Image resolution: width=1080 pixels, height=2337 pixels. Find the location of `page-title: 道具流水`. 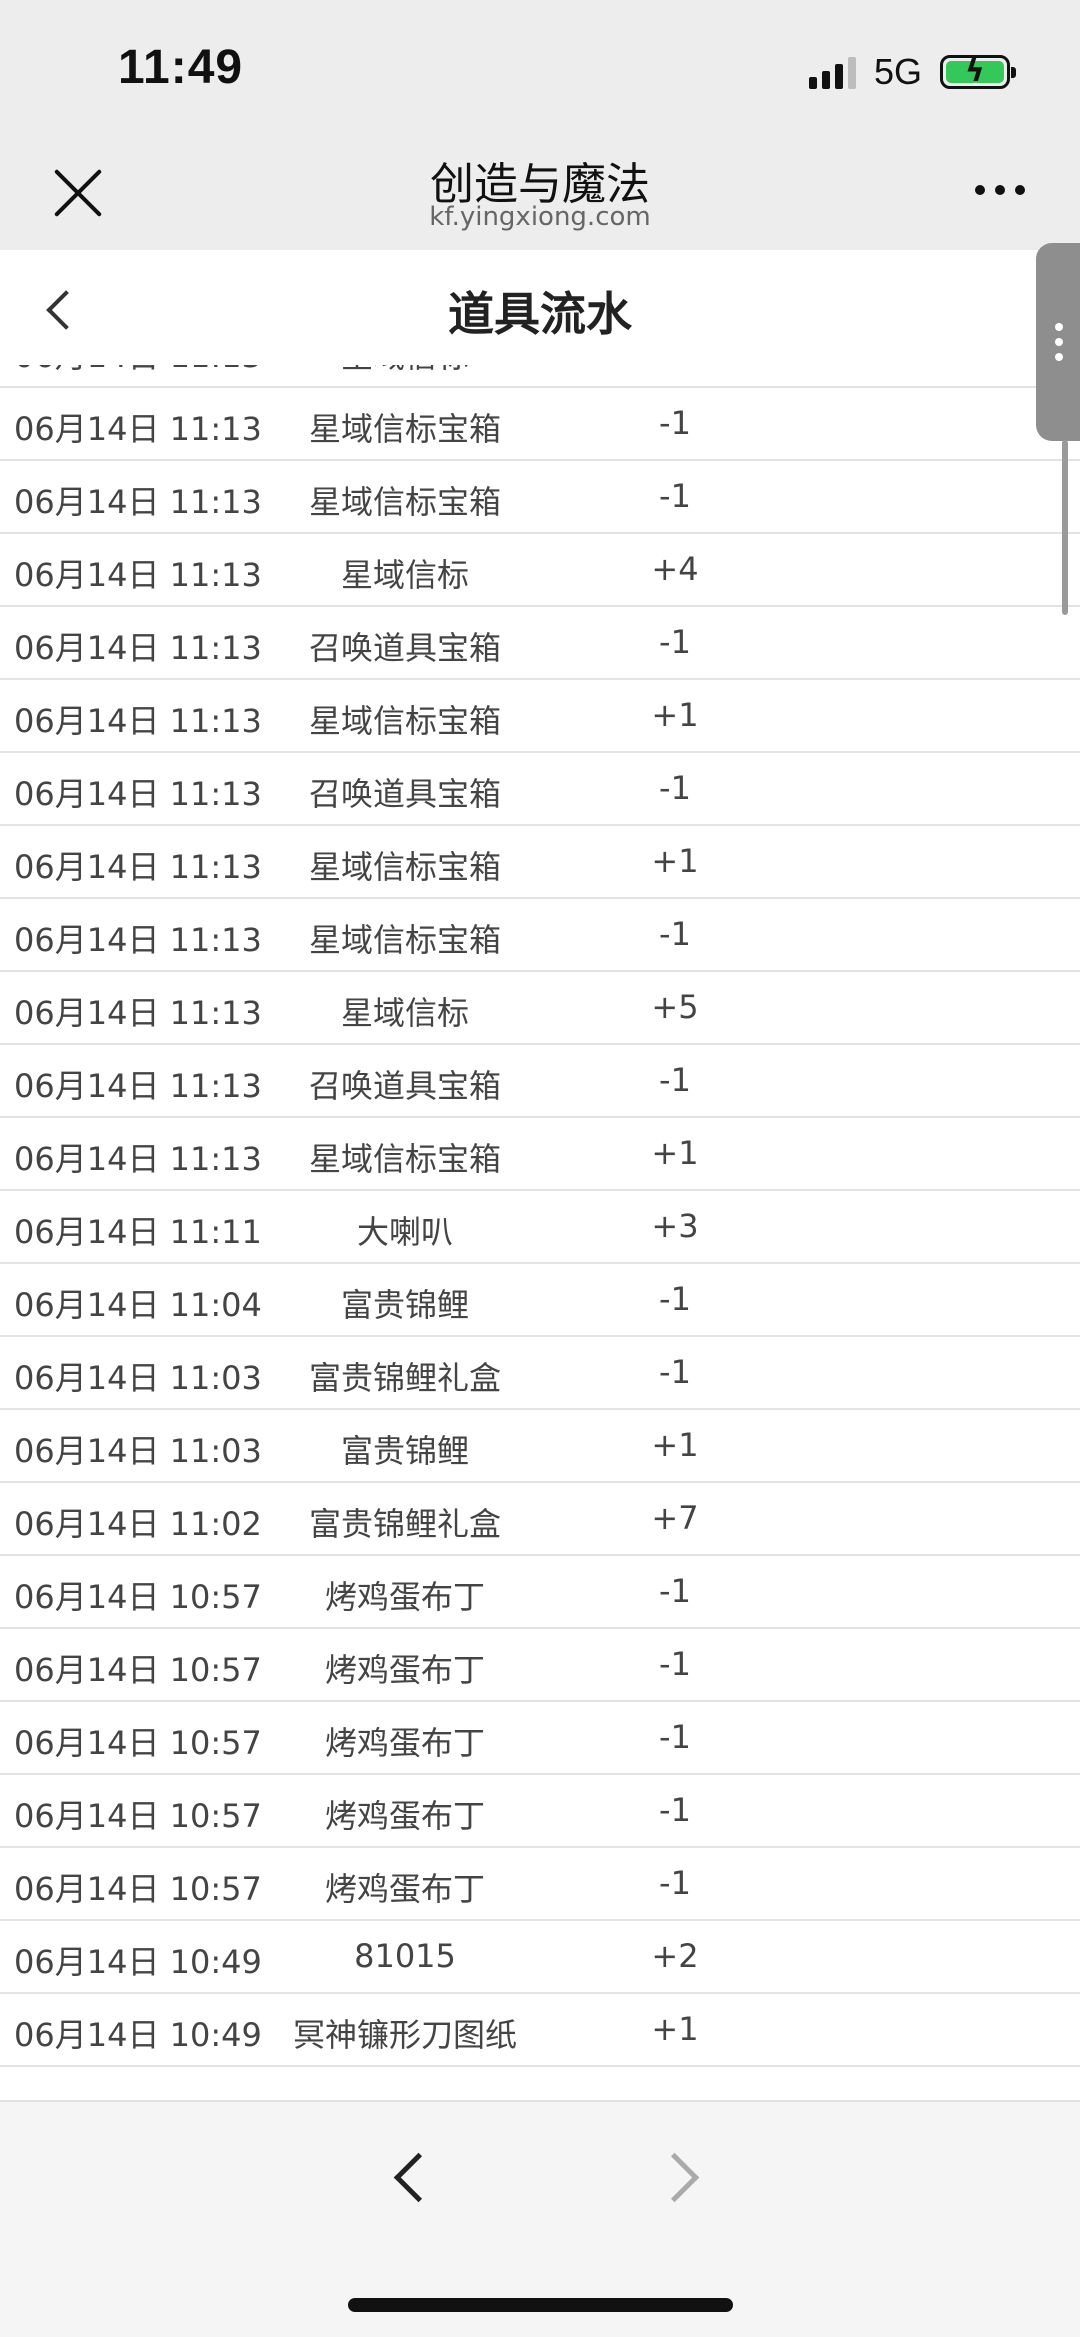

page-title: 道具流水 is located at coordinates (540, 314).